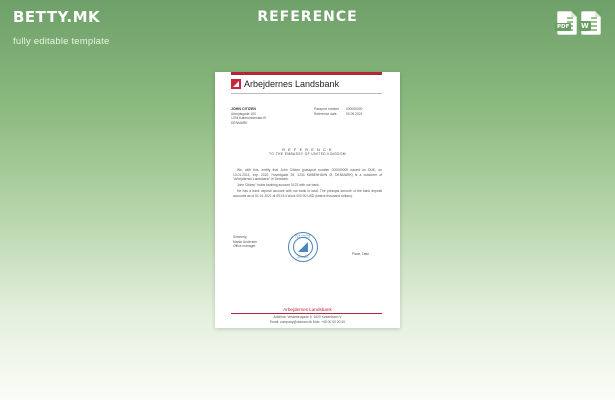  I want to click on addressee-line3: DENMARK, so click(239, 122).